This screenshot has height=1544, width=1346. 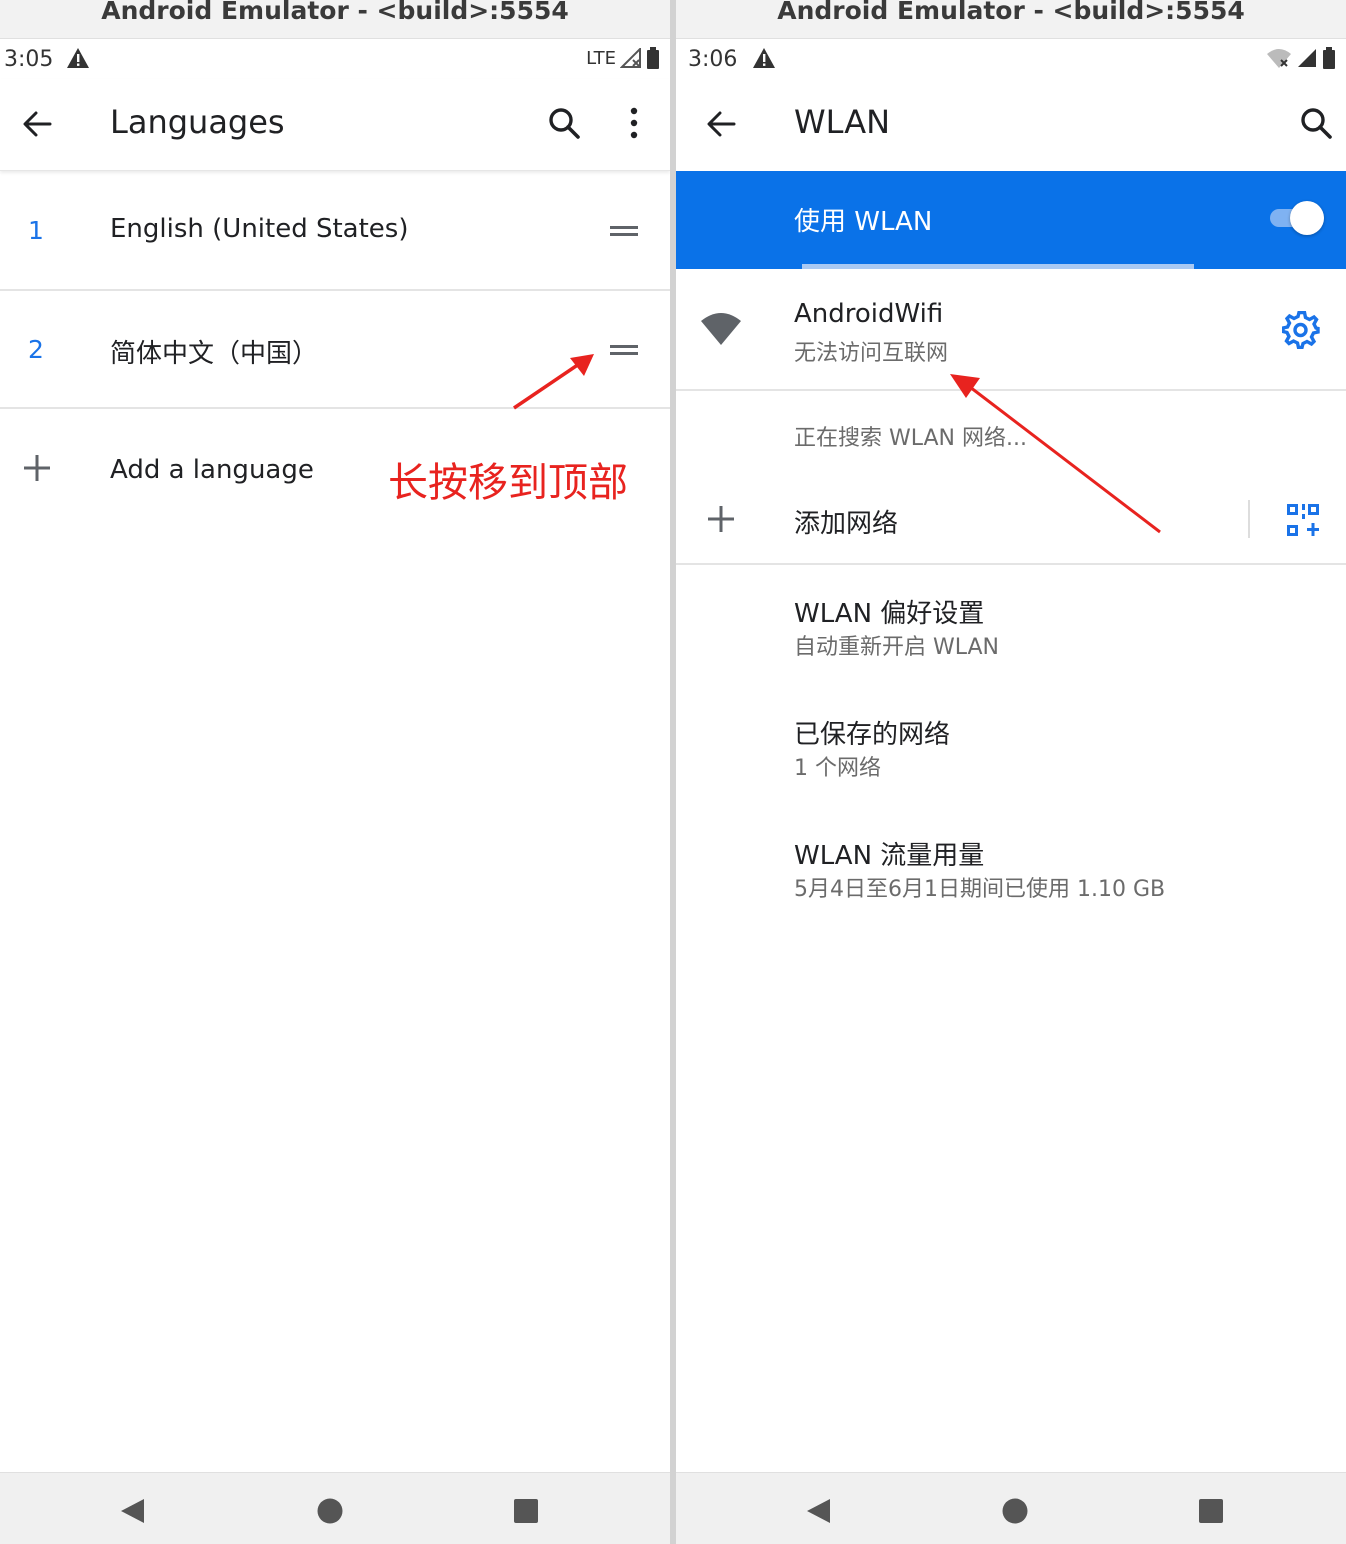 What do you see at coordinates (1011, 59) in the screenshot?
I see `status-bar: 3:06` at bounding box center [1011, 59].